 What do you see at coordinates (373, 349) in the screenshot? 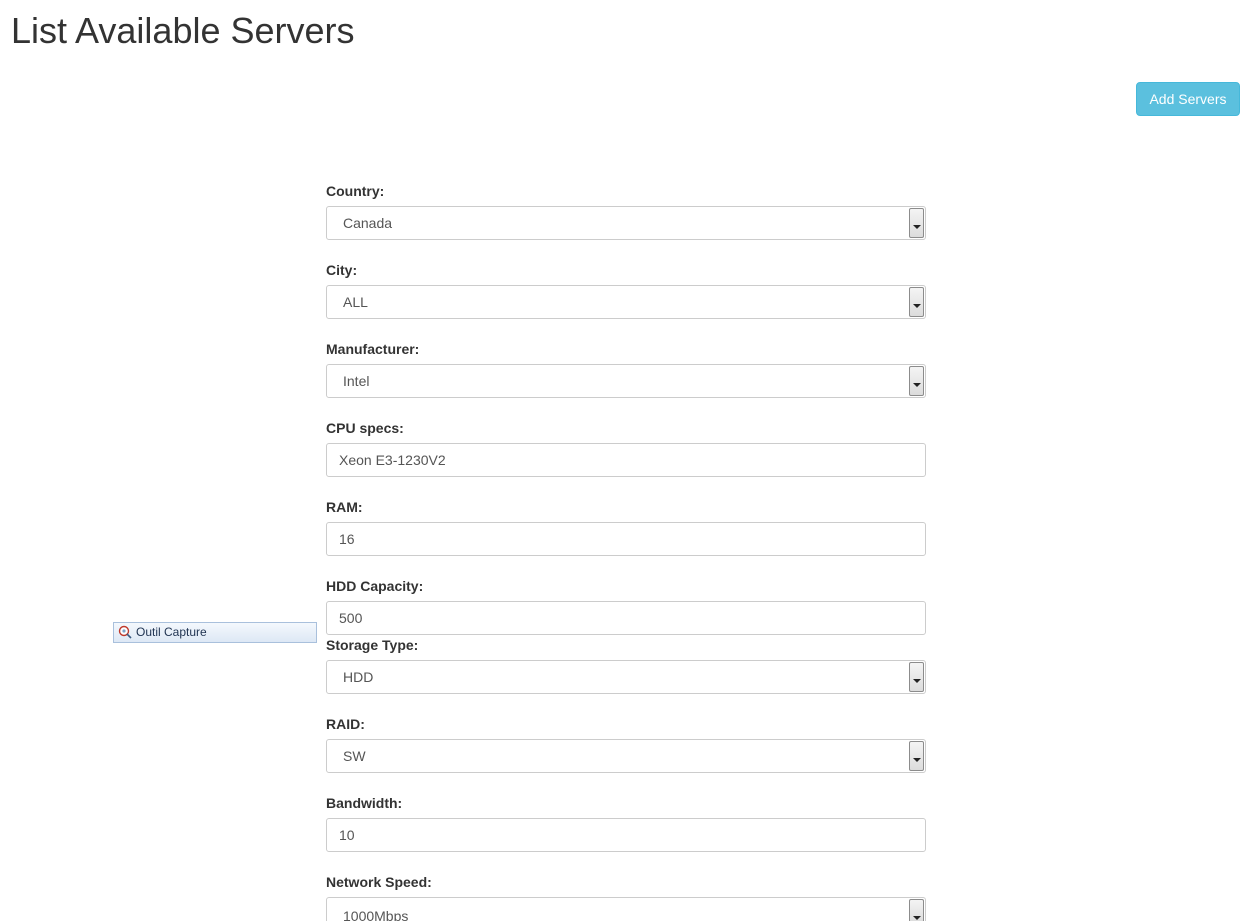
I see `manufacturer-label: Manufacturer:` at bounding box center [373, 349].